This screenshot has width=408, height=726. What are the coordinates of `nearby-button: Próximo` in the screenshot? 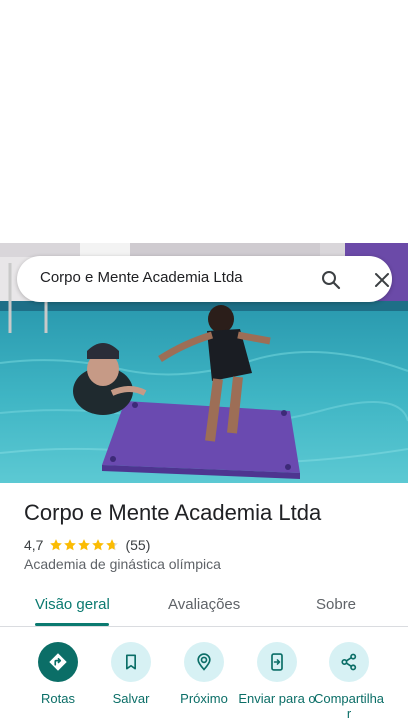 It's located at (204, 674).